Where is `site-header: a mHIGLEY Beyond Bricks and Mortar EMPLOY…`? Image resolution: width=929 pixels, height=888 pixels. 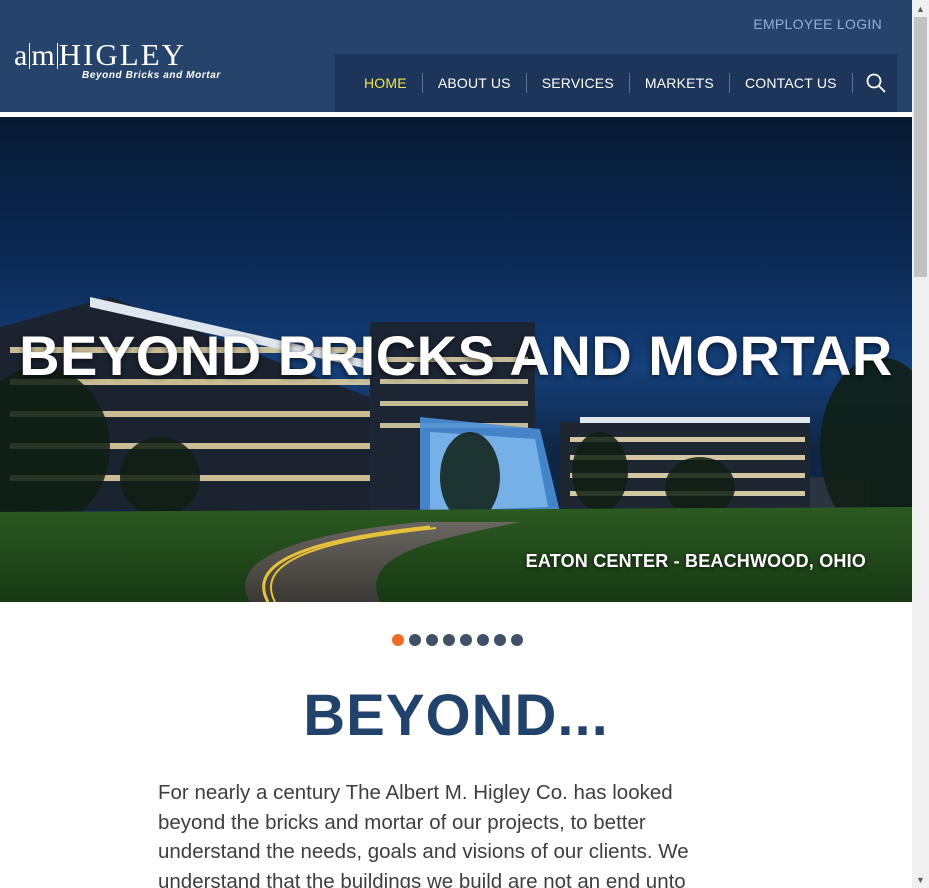
site-header: a mHIGLEY Beyond Bricks and Mortar EMPLOY… is located at coordinates (456, 56).